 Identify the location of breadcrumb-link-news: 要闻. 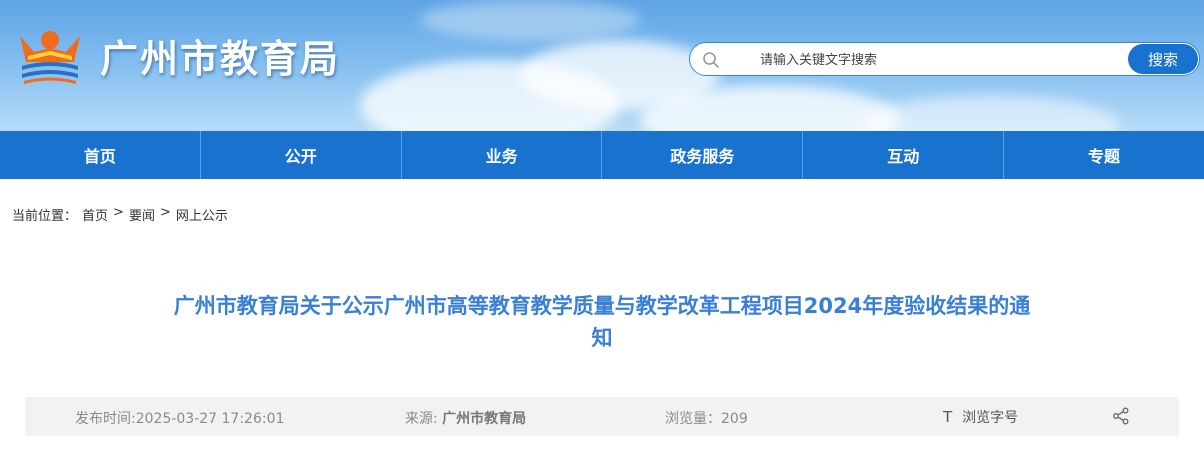
(142, 214).